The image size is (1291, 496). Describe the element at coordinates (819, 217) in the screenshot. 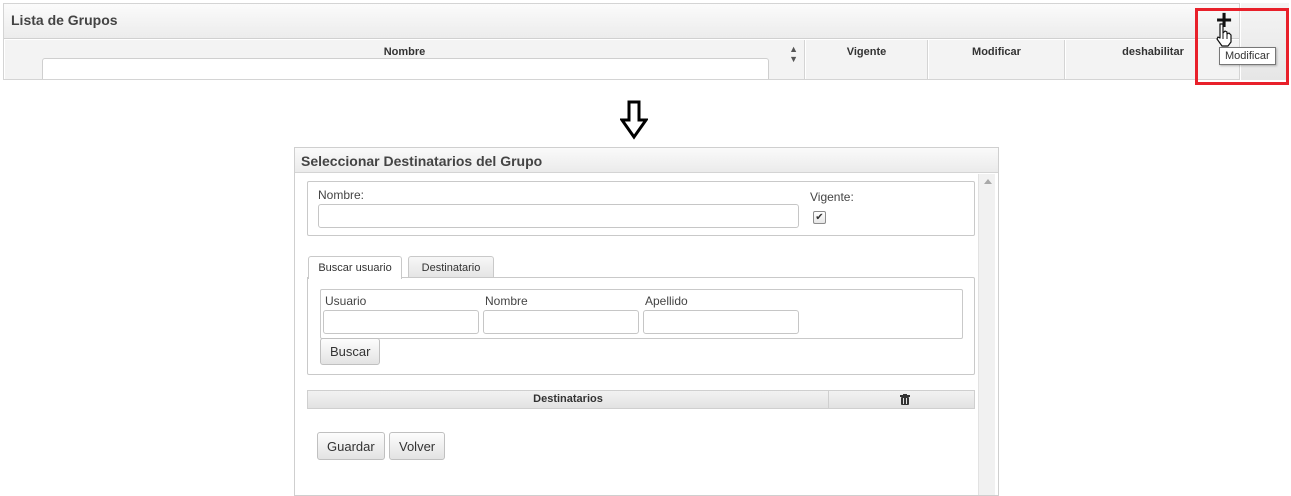

I see `vigente-checkbox: ✔` at that location.